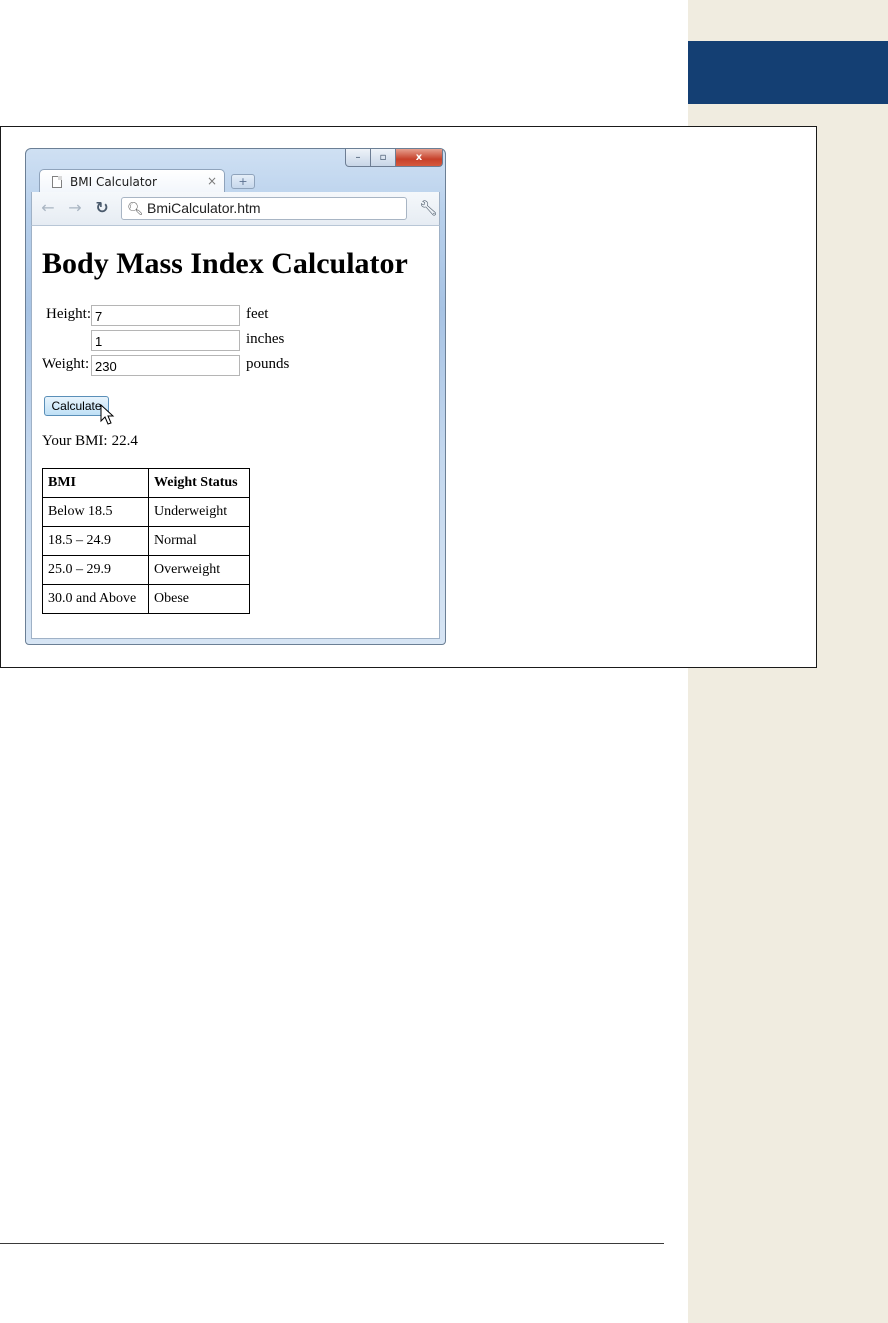  I want to click on chapter-tab, so click(788, 72).